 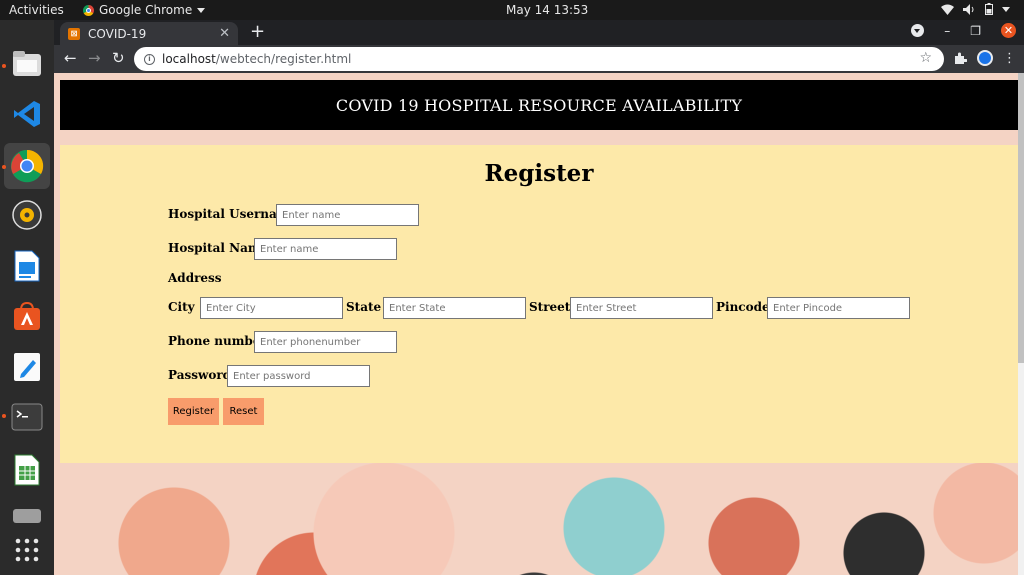 What do you see at coordinates (547, 10) in the screenshot?
I see `clock: May 14 13:53` at bounding box center [547, 10].